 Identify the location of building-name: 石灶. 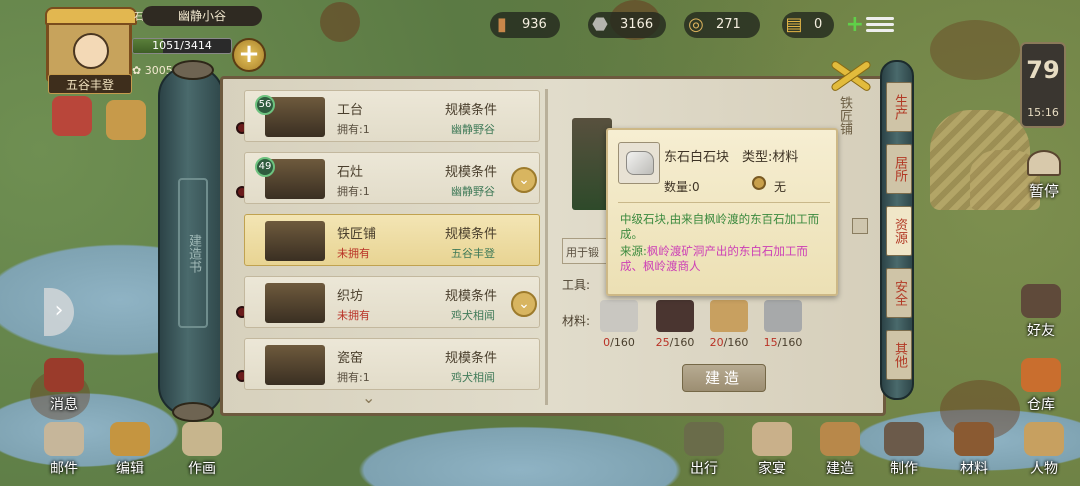
(350, 172).